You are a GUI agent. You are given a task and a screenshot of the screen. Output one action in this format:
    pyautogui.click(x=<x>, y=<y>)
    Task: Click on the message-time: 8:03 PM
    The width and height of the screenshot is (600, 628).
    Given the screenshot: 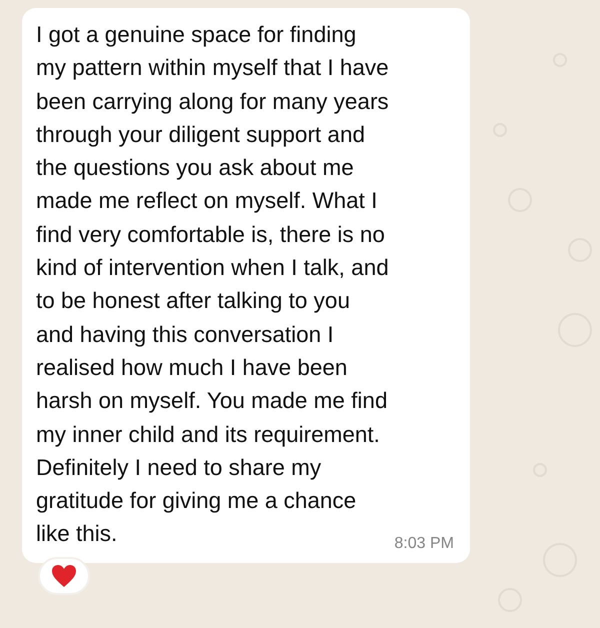 What is the action you would take?
    pyautogui.click(x=424, y=543)
    